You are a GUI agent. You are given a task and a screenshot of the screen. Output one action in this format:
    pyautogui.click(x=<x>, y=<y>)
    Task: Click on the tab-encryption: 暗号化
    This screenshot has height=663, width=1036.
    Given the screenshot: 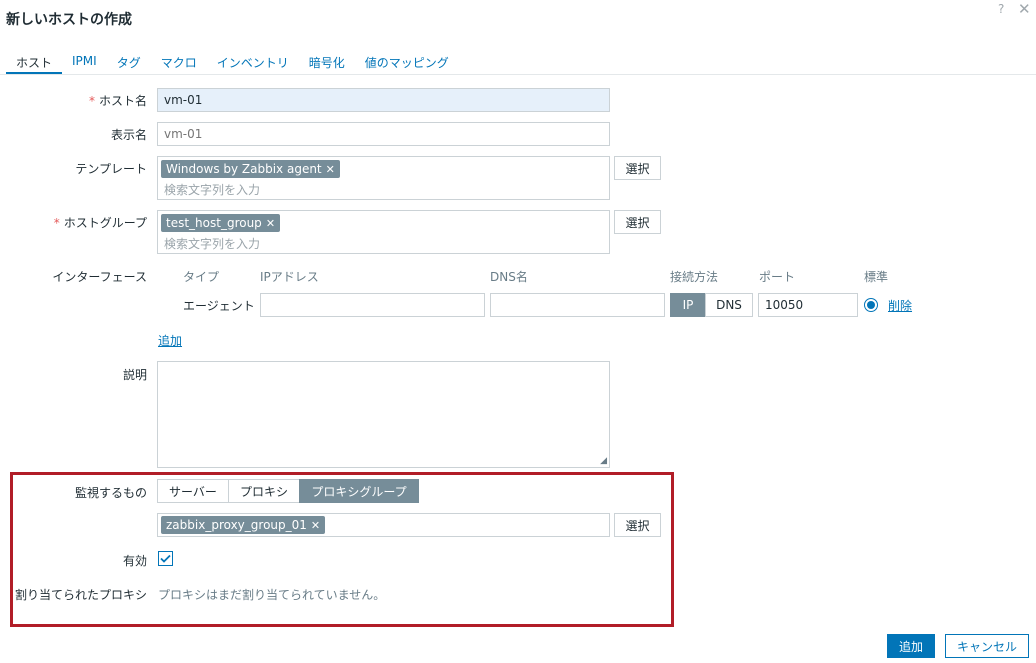 What is the action you would take?
    pyautogui.click(x=327, y=62)
    